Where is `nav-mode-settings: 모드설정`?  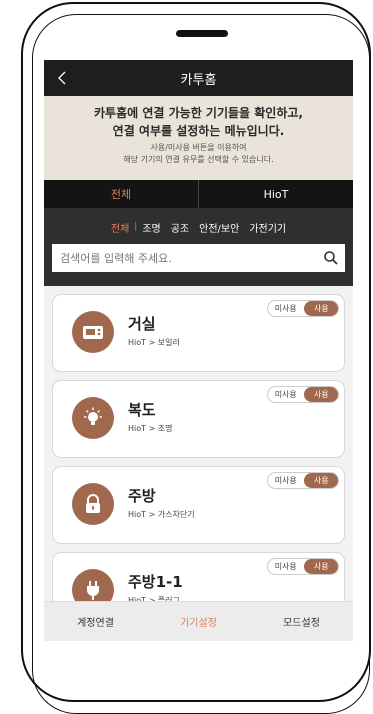
nav-mode-settings: 모드설정 is located at coordinates (301, 621).